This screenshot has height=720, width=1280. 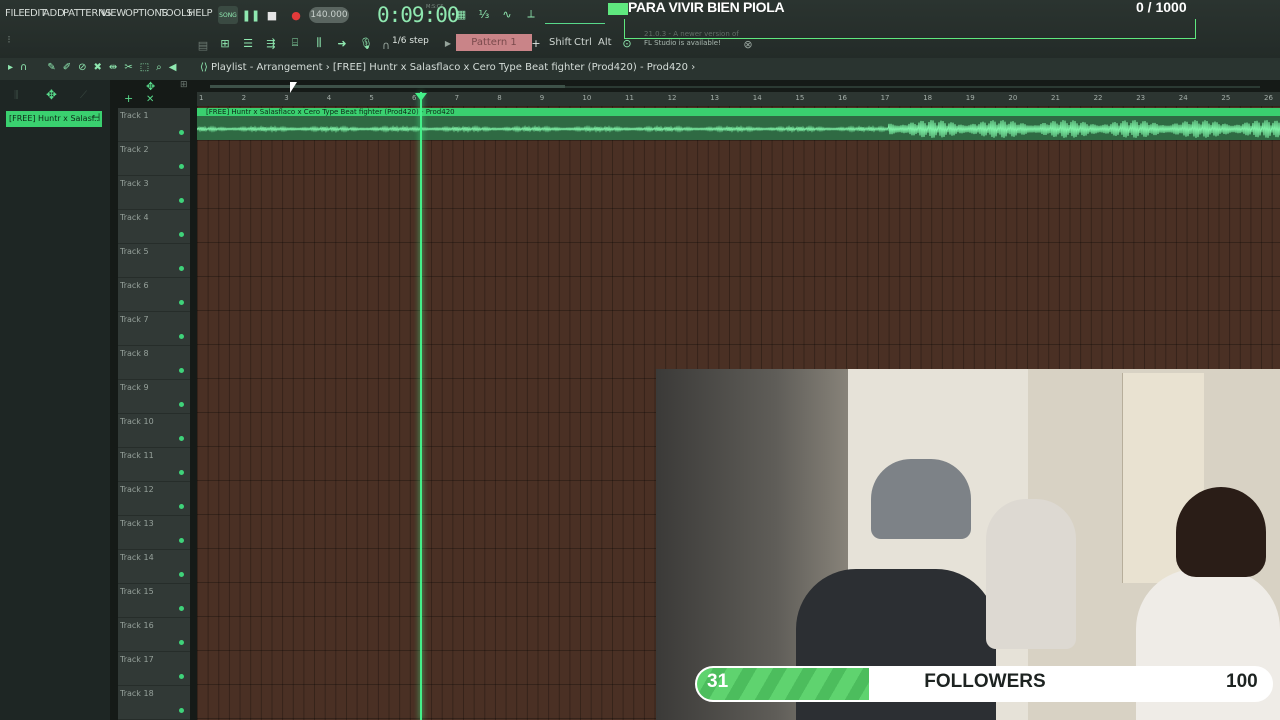 I want to click on track-header: Track 5, so click(x=154, y=261).